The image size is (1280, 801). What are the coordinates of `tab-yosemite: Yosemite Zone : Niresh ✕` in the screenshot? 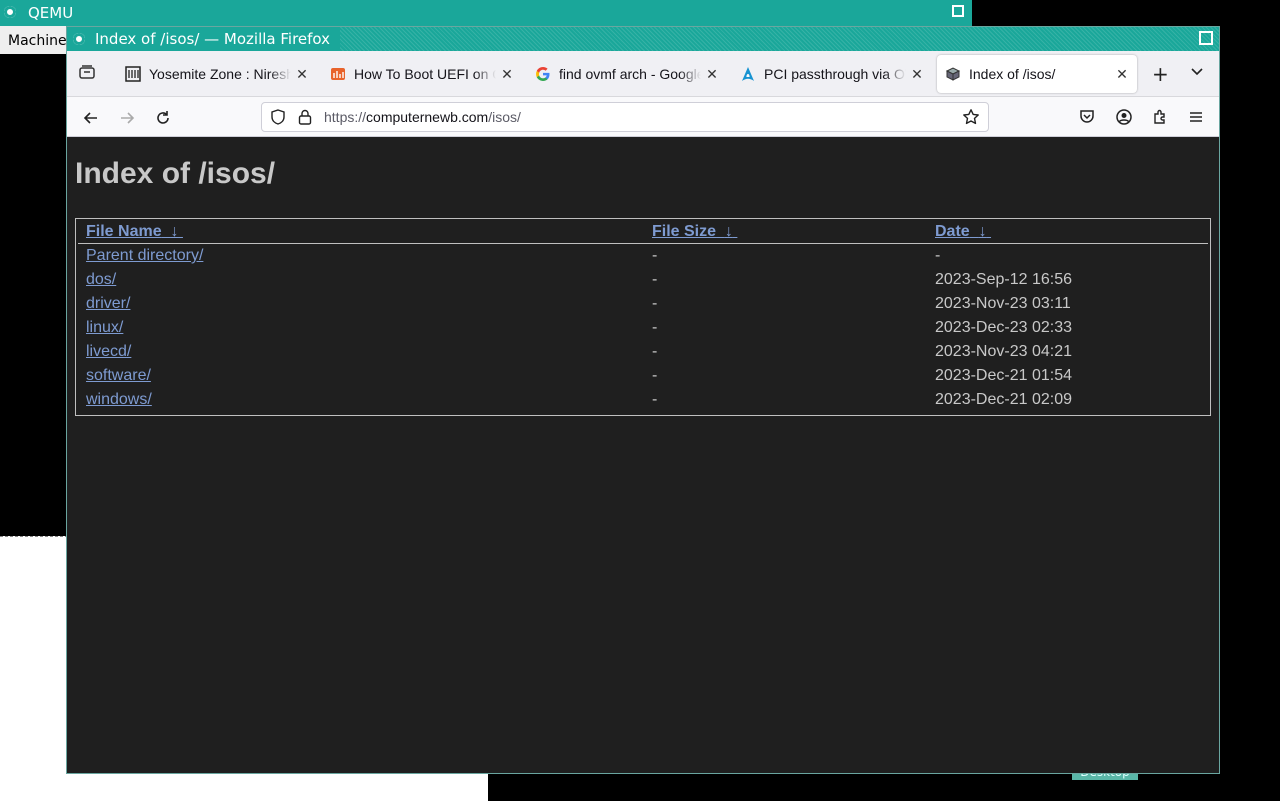 It's located at (217, 74).